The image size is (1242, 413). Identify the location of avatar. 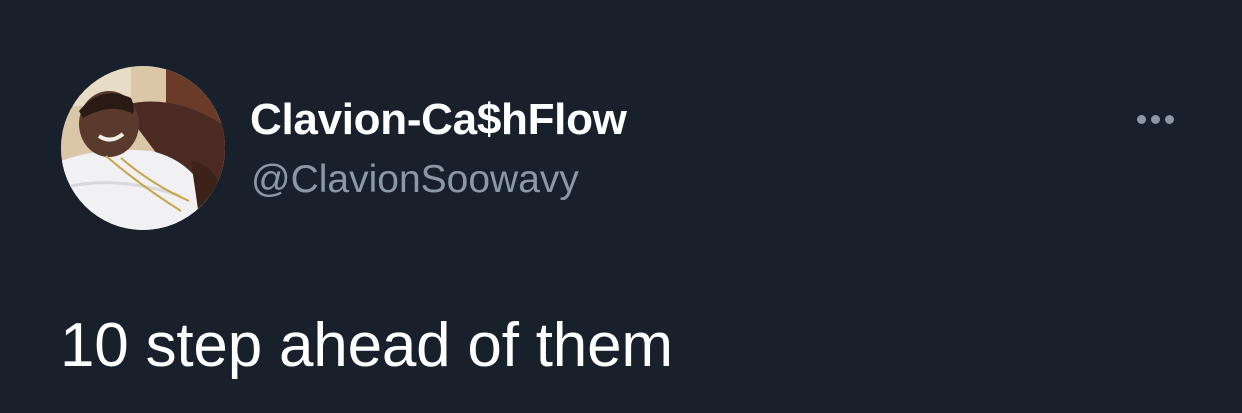
(143, 148).